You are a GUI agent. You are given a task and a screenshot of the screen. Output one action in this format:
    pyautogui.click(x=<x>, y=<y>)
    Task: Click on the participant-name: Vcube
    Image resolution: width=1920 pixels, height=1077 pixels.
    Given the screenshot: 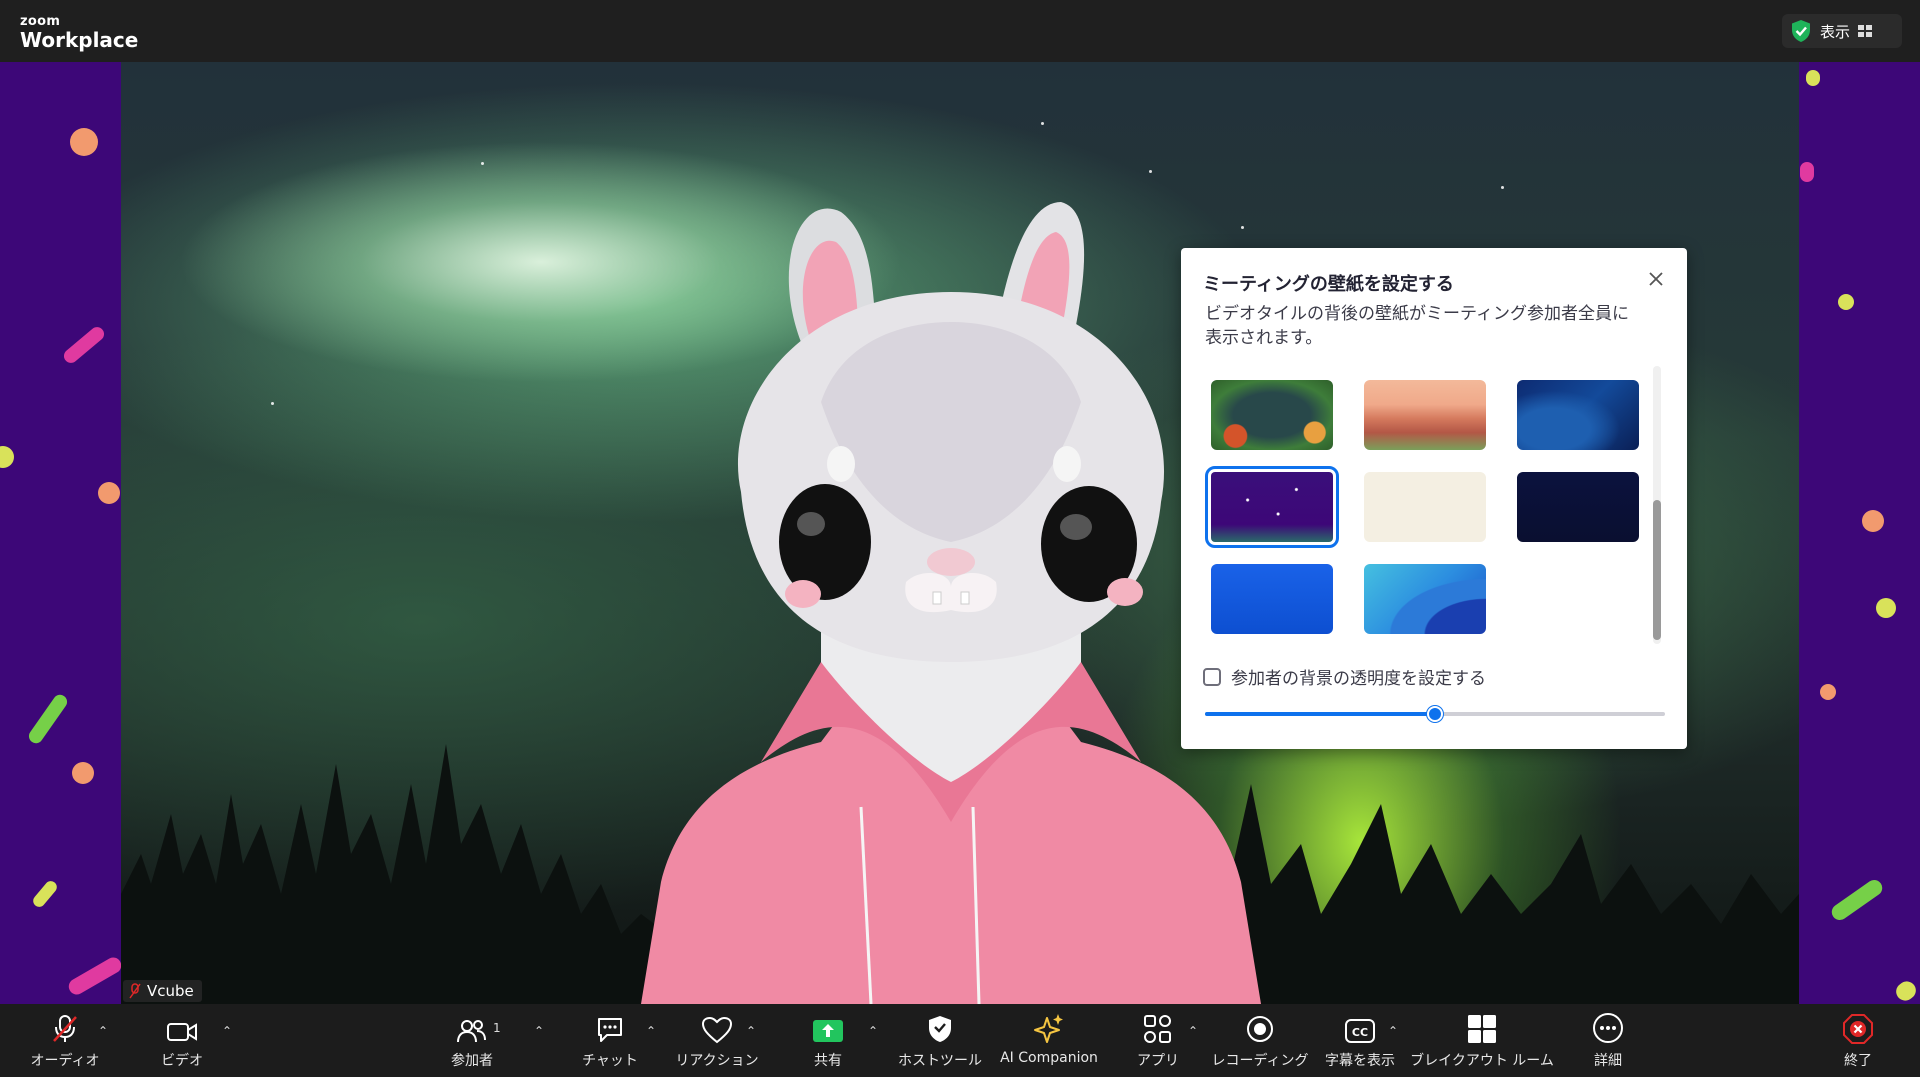 What is the action you would take?
    pyautogui.click(x=170, y=991)
    